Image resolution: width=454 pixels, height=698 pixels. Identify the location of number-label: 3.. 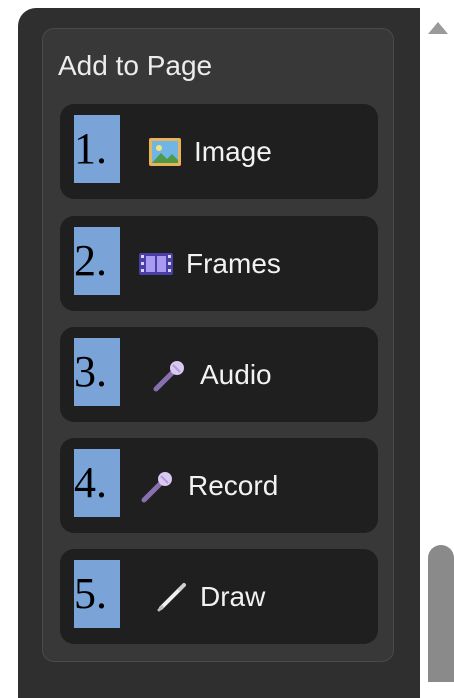
(97, 372).